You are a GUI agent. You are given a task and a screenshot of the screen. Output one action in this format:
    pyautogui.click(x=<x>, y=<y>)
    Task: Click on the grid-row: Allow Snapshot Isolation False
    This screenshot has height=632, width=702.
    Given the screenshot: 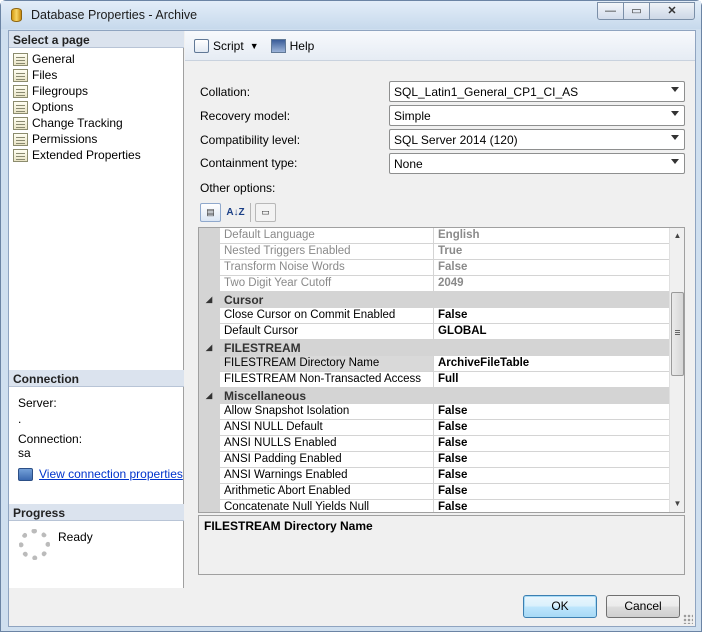 What is the action you would take?
    pyautogui.click(x=434, y=412)
    